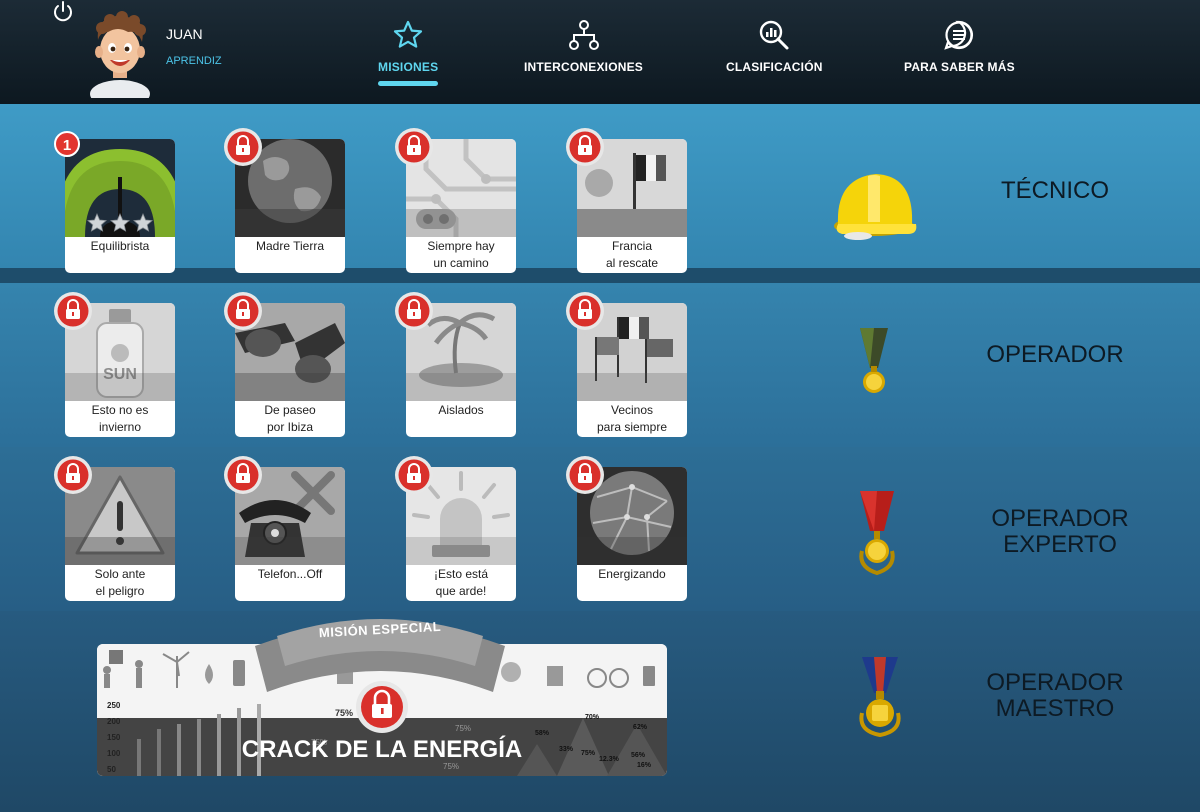 This screenshot has width=1200, height=812. What do you see at coordinates (194, 61) in the screenshot?
I see `user-rank: APRENDIZ` at bounding box center [194, 61].